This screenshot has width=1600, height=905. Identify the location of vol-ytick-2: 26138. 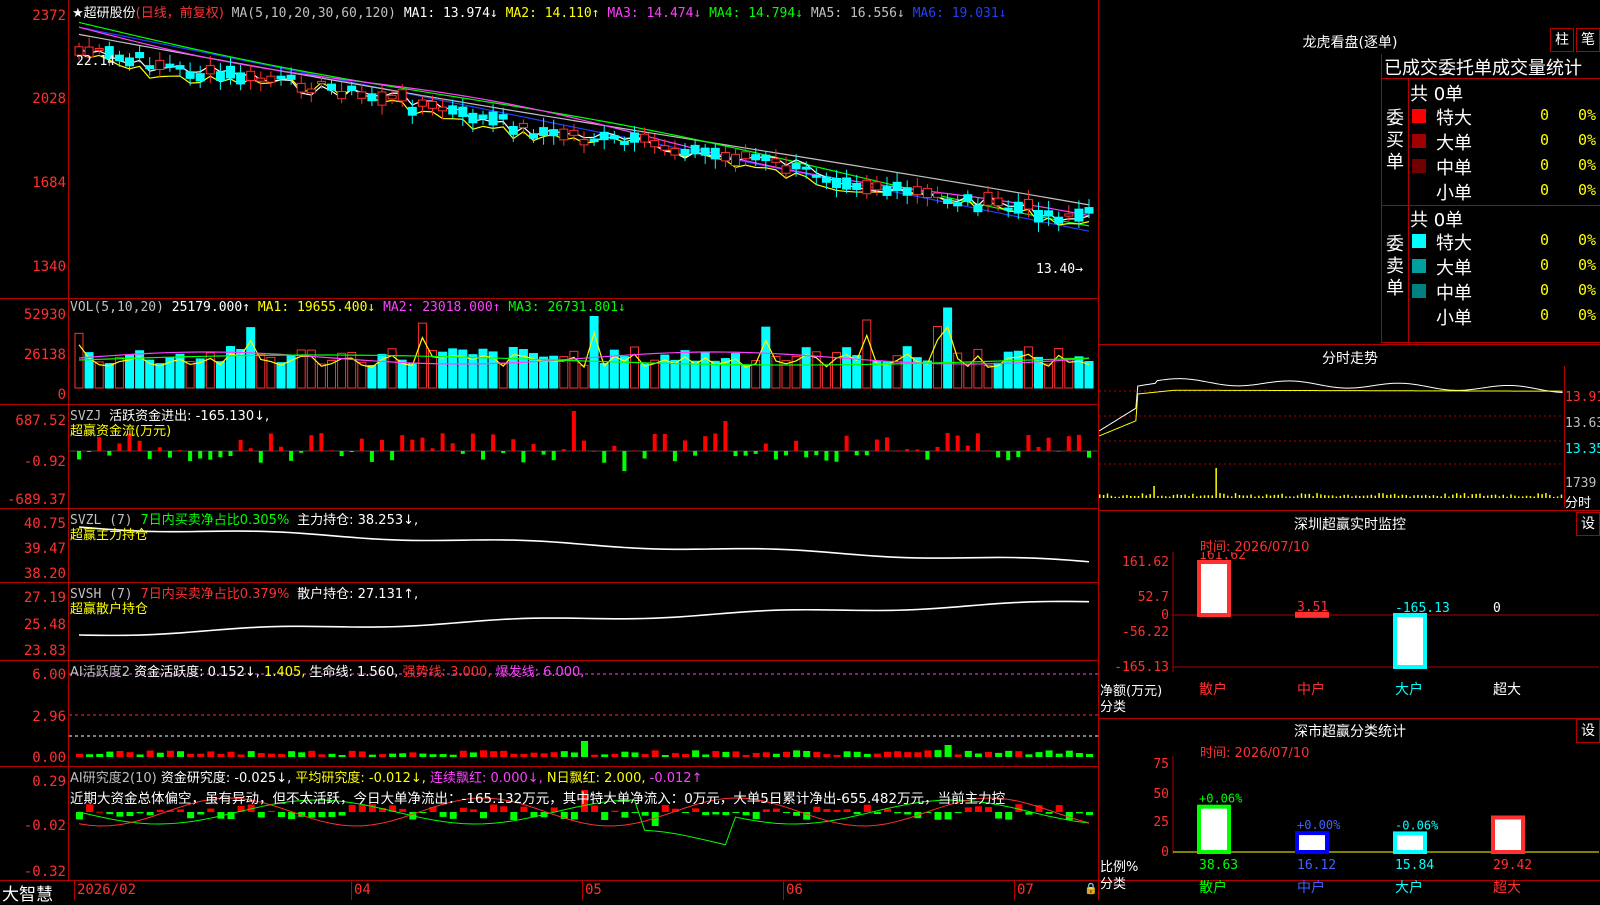
(44, 355).